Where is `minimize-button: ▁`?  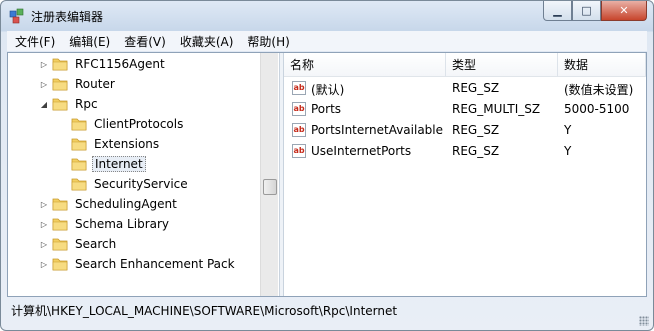 minimize-button: ▁ is located at coordinates (557, 11).